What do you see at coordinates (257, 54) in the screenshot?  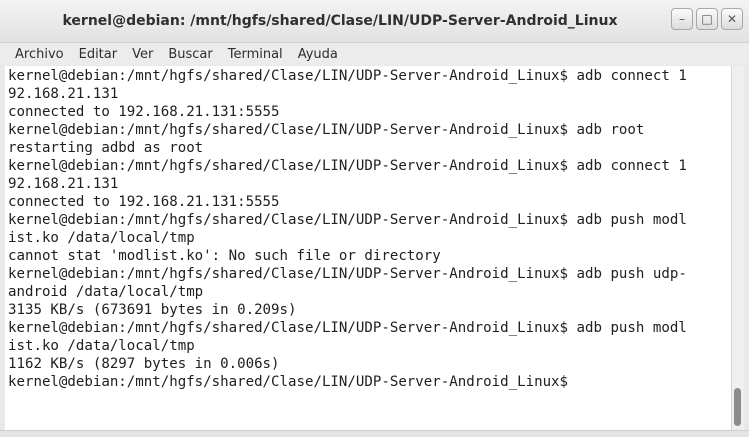 I see `menu-terminal: Terminal` at bounding box center [257, 54].